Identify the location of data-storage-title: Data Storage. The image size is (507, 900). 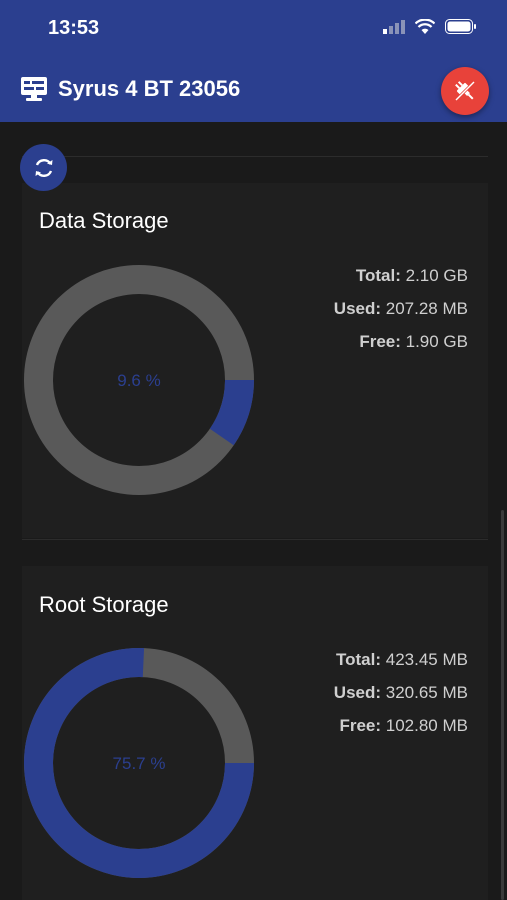
(104, 220).